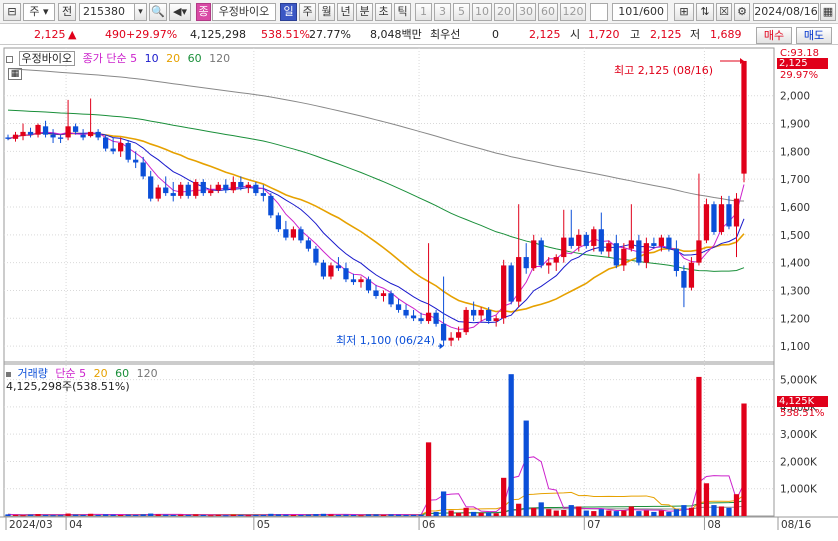 The image size is (838, 541). I want to click on calendar-icon: ▦, so click(828, 12).